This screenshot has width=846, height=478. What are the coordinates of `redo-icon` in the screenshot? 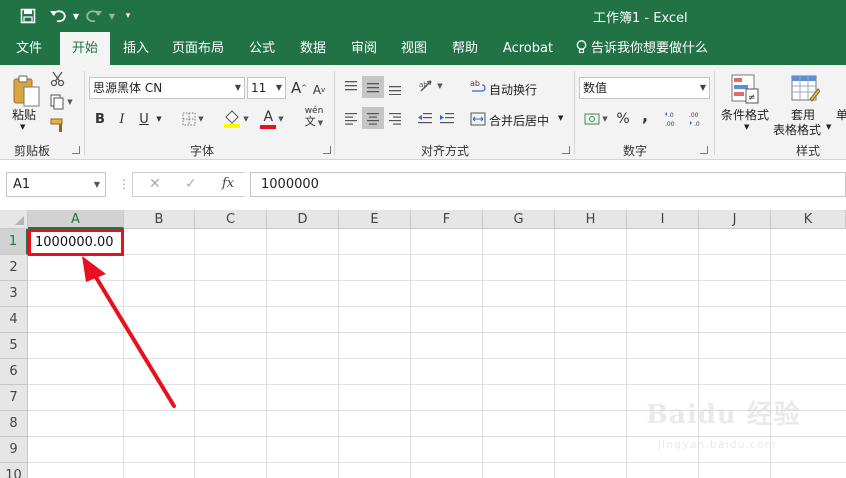 It's located at (94, 16).